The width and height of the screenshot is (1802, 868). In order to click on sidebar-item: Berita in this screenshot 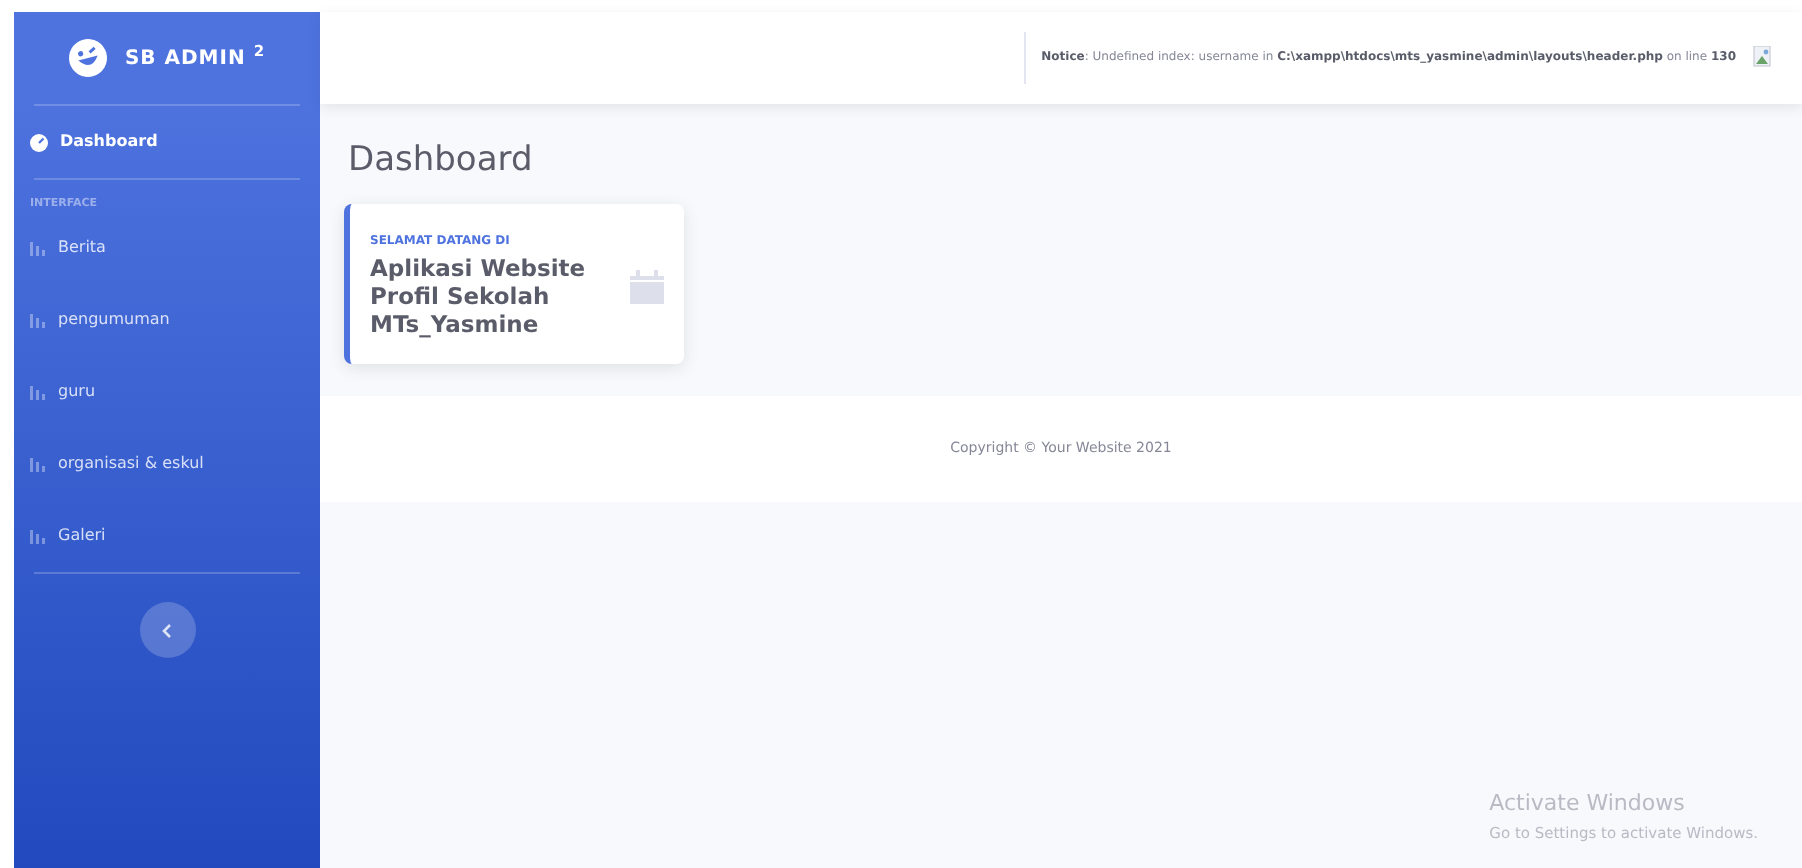, I will do `click(167, 248)`.